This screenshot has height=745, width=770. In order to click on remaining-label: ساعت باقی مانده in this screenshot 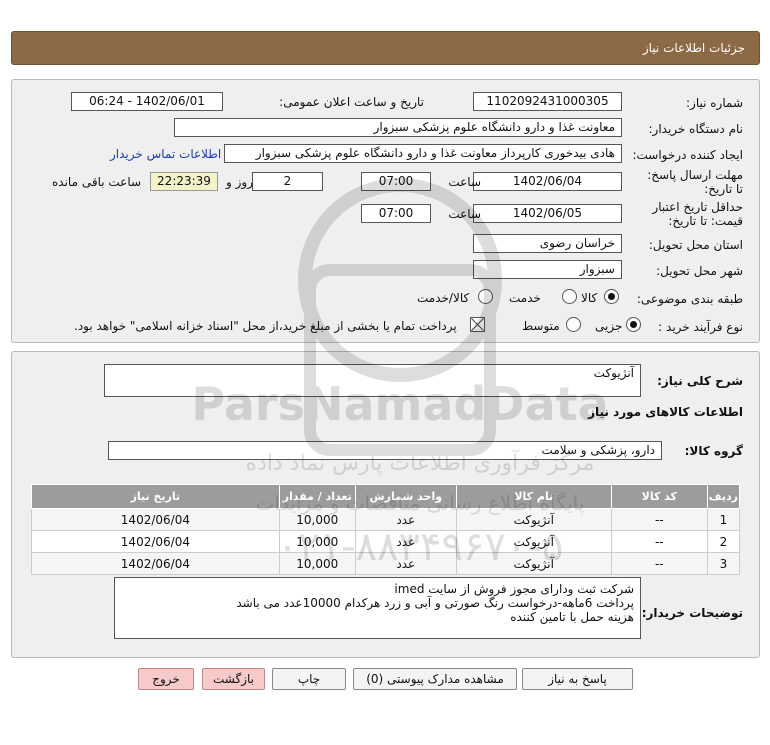, I will do `click(97, 182)`.